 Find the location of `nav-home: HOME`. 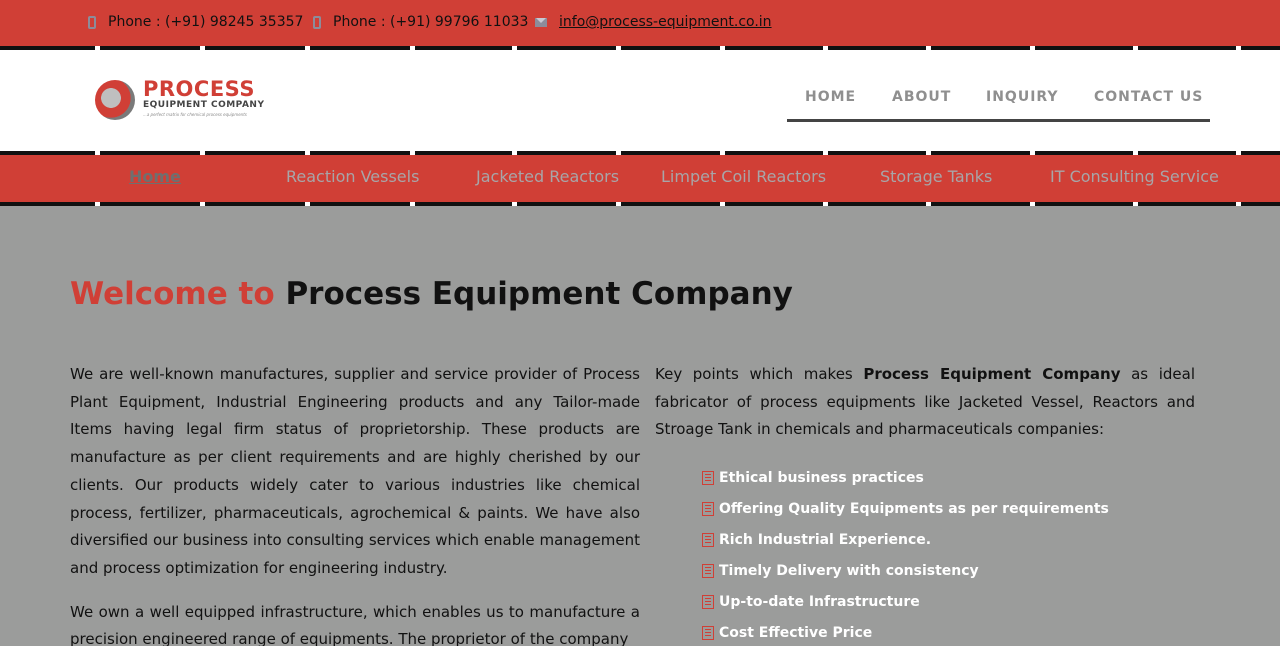

nav-home: HOME is located at coordinates (830, 97).